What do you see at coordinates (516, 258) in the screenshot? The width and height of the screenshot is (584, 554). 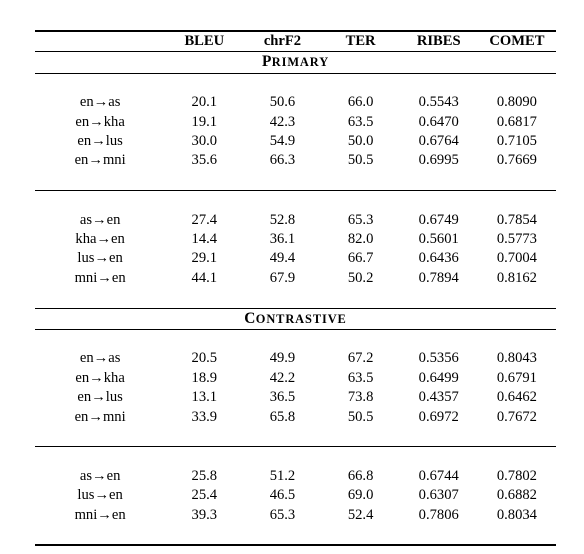 I see `cell-comet: 0.7004` at bounding box center [516, 258].